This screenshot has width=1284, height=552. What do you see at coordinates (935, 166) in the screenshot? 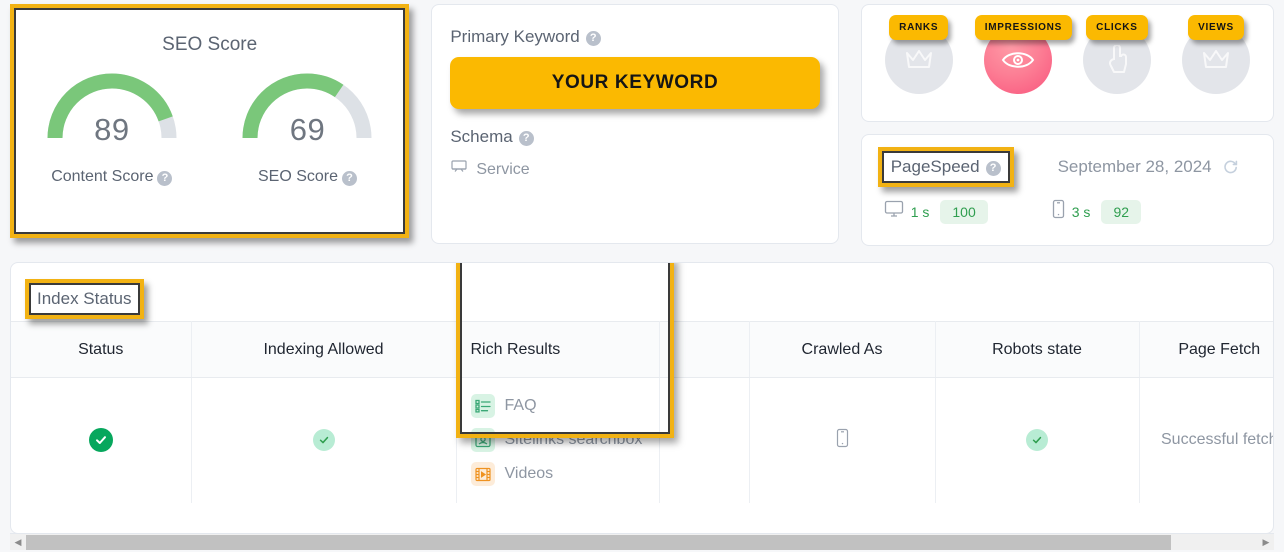
I see `pagespeed-title-text: PageSpeed` at bounding box center [935, 166].